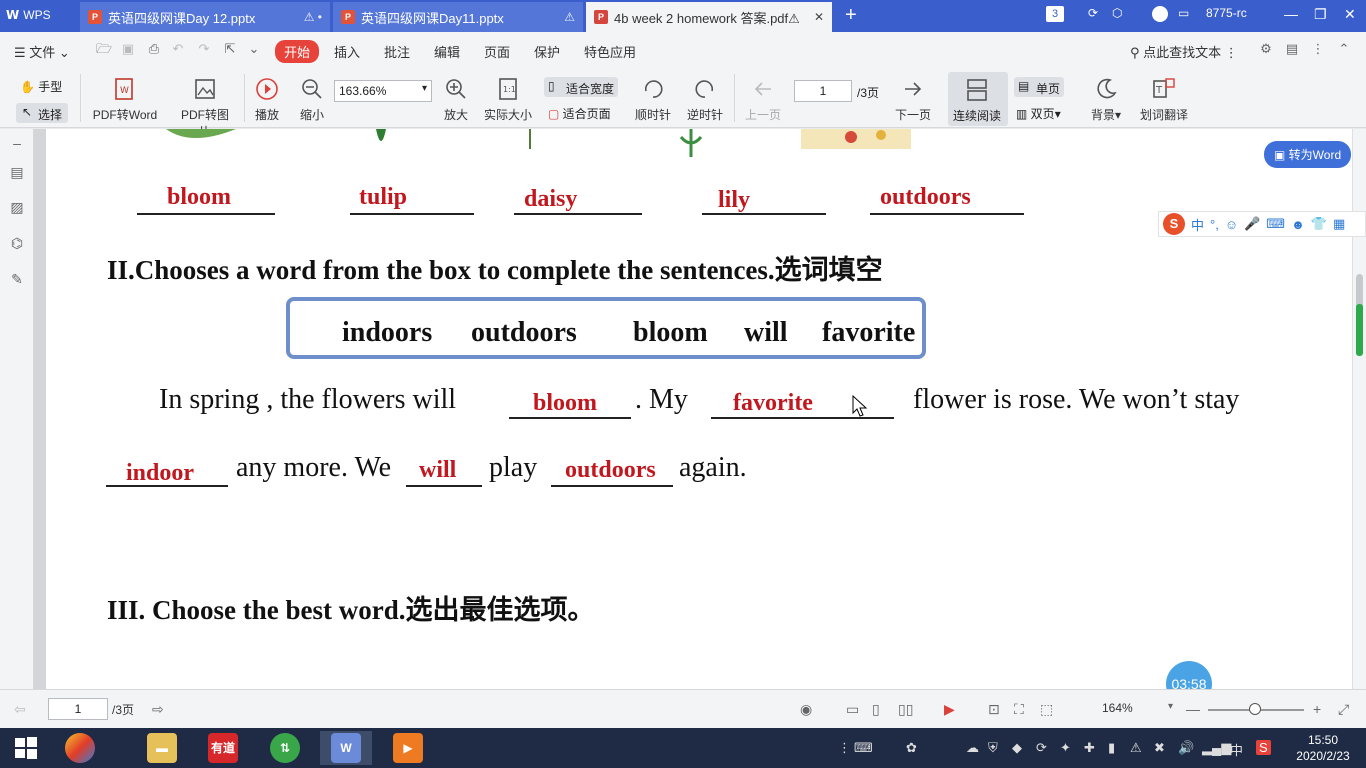  I want to click on menu-features: 特色应用, so click(610, 51).